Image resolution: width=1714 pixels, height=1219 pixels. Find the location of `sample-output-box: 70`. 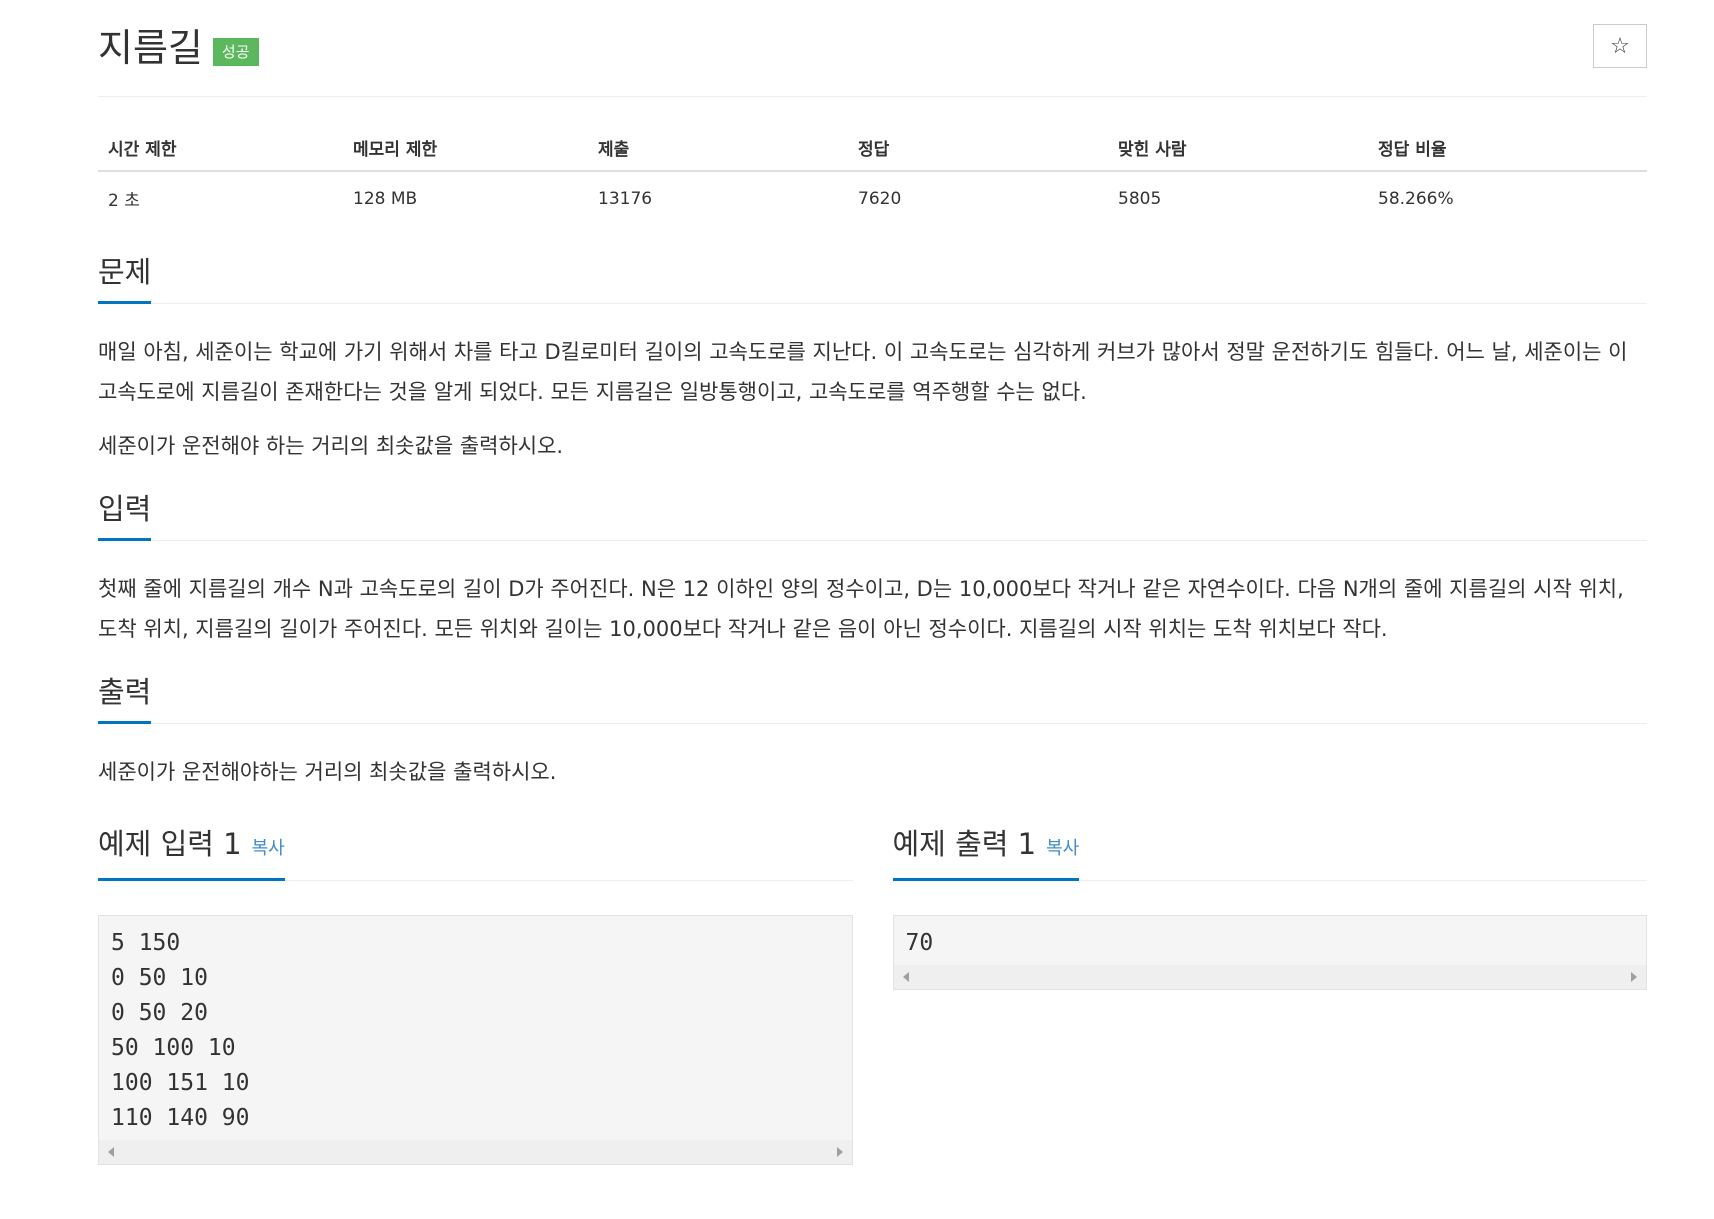

sample-output-box: 70 is located at coordinates (1269, 952).